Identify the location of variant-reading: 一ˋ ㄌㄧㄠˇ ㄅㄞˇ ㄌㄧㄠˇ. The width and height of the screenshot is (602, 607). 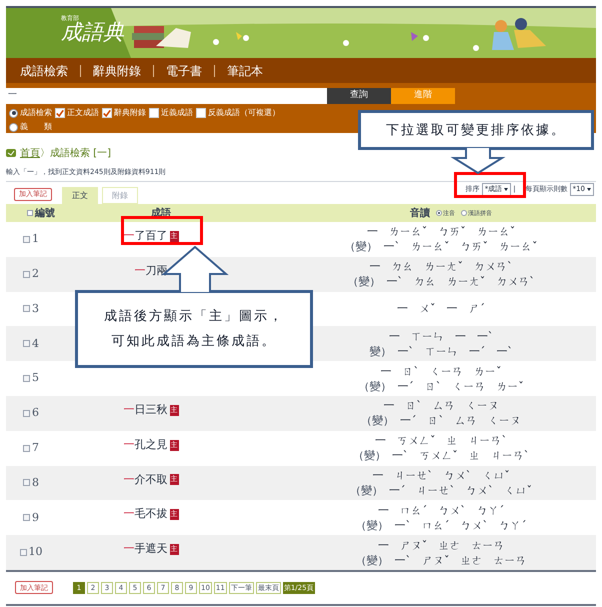
(461, 246).